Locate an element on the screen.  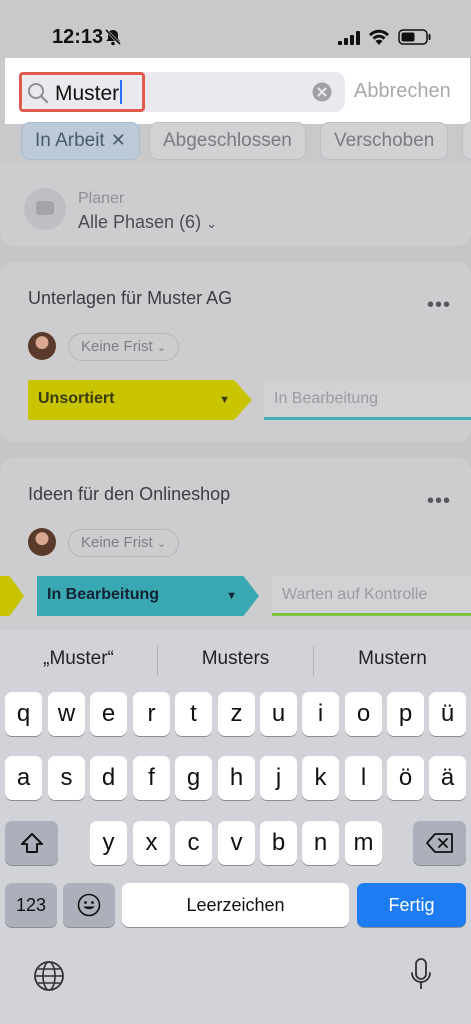
key-ue: ü is located at coordinates (447, 714).